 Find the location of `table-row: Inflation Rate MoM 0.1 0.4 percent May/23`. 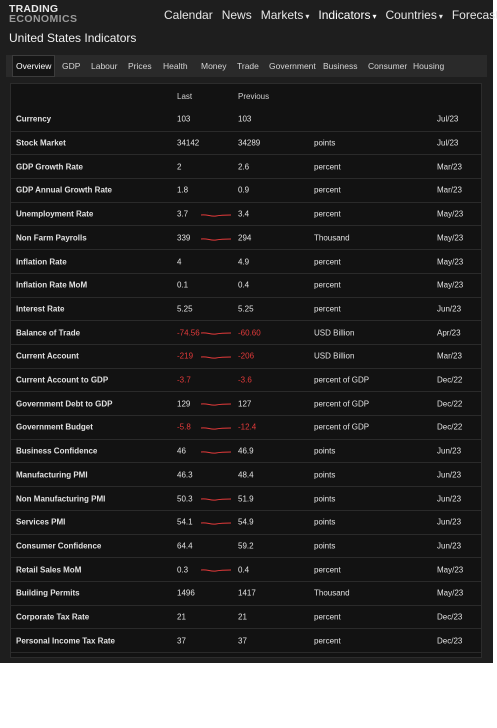

table-row: Inflation Rate MoM 0.1 0.4 percent May/23 is located at coordinates (246, 286).